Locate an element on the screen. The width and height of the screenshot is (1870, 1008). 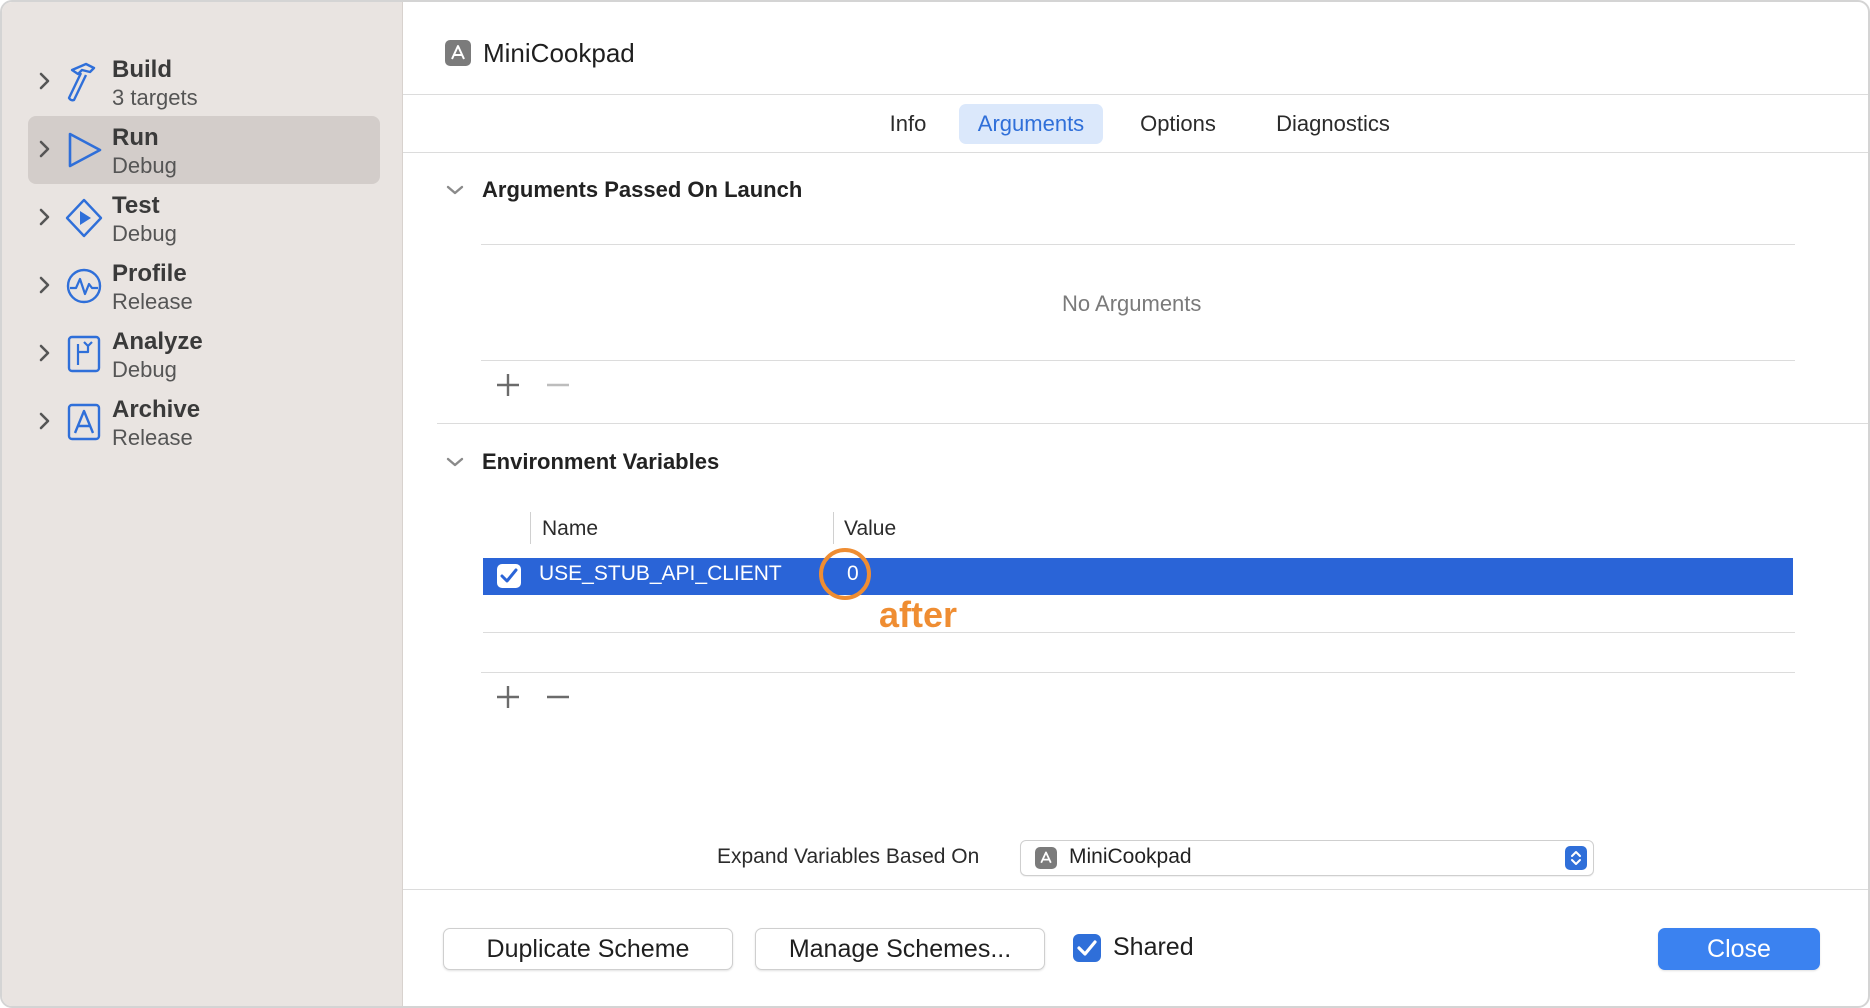
sidebar-item-analyze: Analyze Debug is located at coordinates (204, 354).